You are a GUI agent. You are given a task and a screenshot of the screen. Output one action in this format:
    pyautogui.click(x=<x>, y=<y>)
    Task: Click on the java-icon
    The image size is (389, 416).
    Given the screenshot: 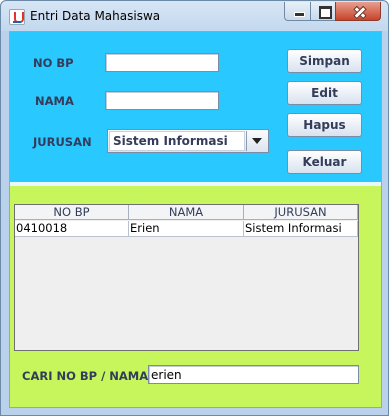 What is the action you would take?
    pyautogui.click(x=17, y=17)
    